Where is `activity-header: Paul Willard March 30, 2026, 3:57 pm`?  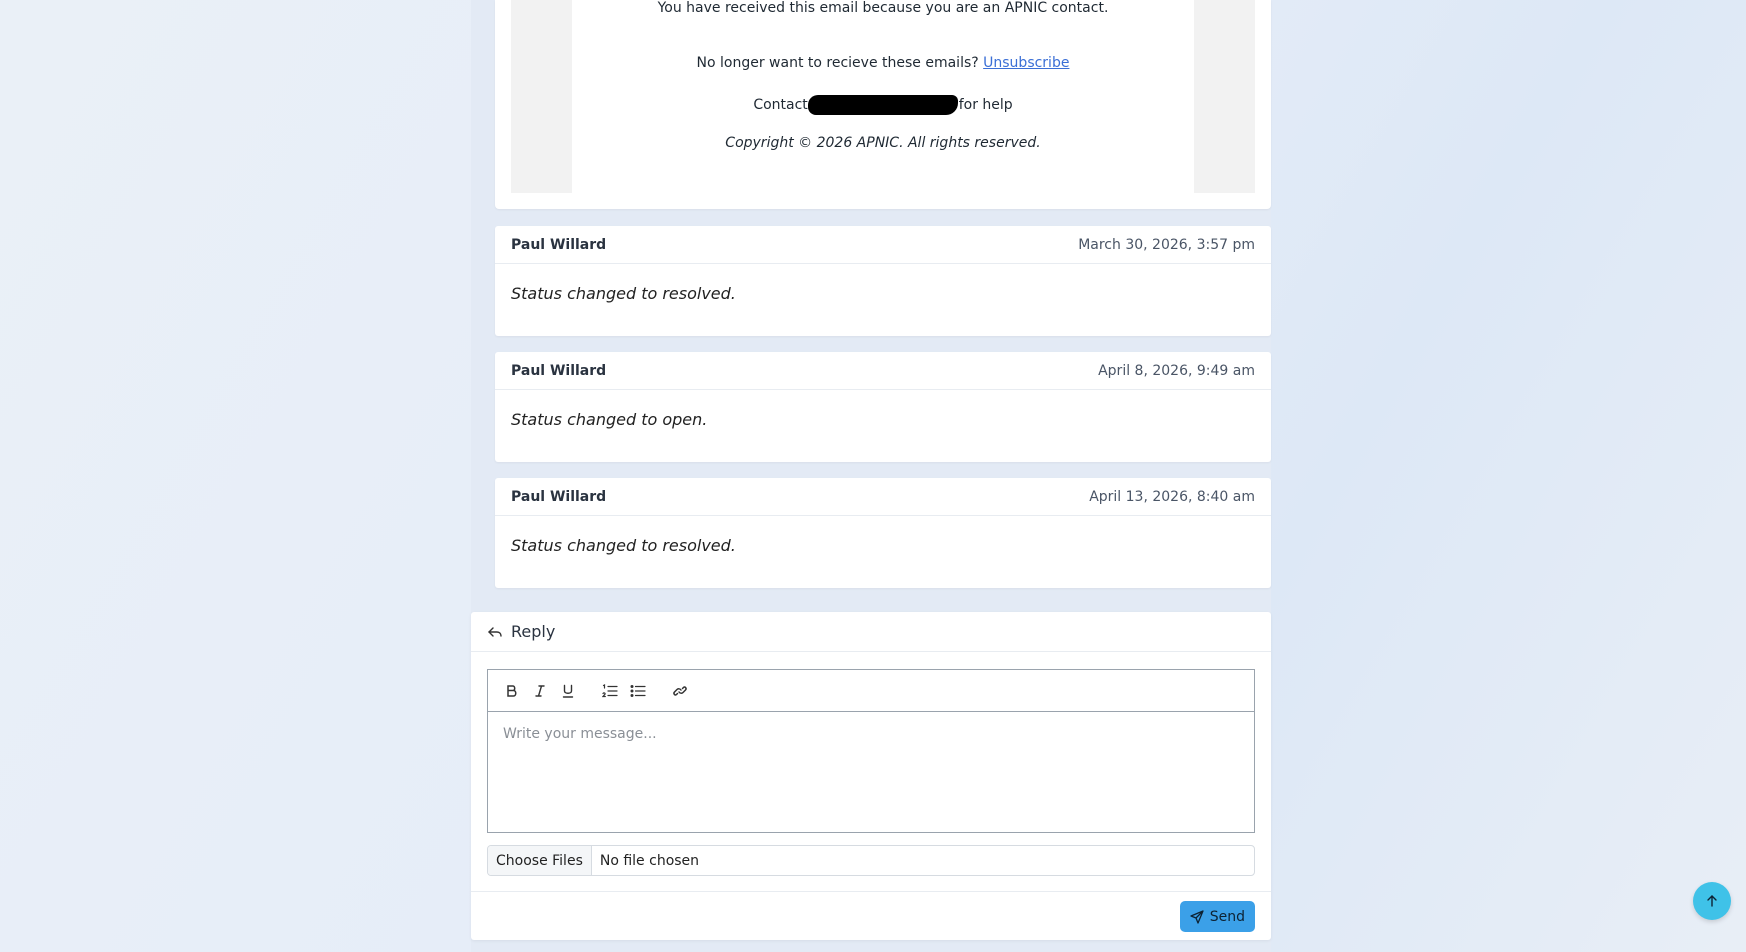 activity-header: Paul Willard March 30, 2026, 3:57 pm is located at coordinates (883, 245).